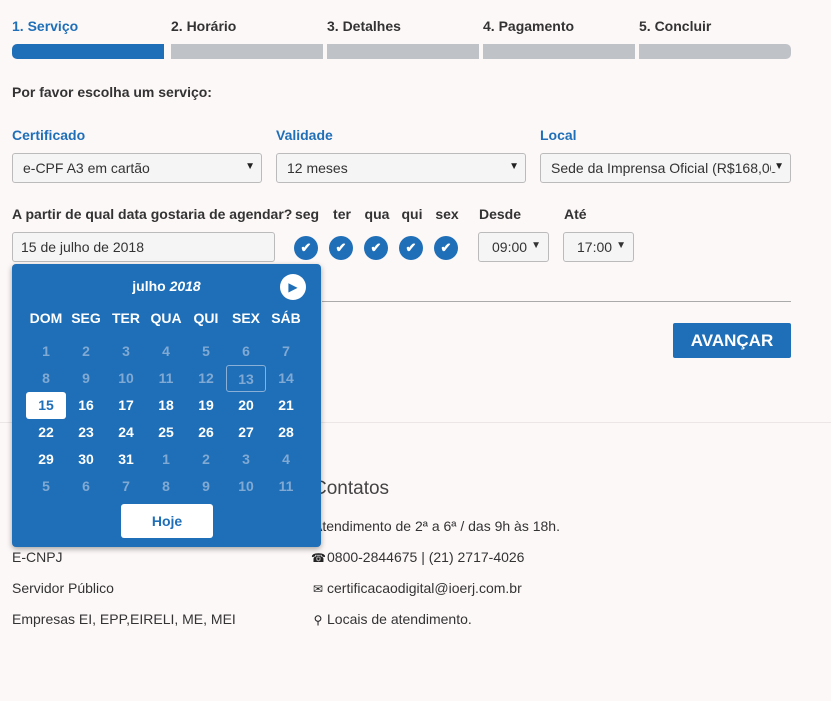  I want to click on day-header: QUI, so click(206, 318).